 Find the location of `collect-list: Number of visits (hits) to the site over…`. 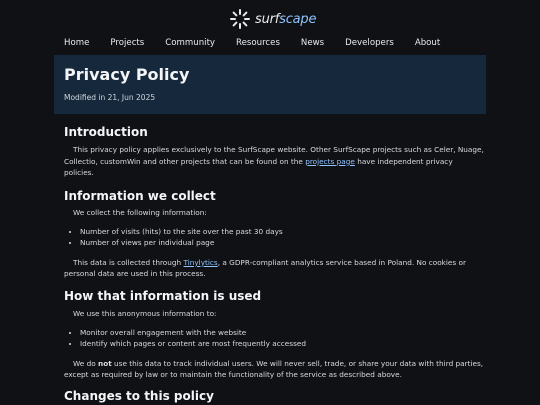

collect-list: Number of visits (hits) to the site over… is located at coordinates (274, 237).